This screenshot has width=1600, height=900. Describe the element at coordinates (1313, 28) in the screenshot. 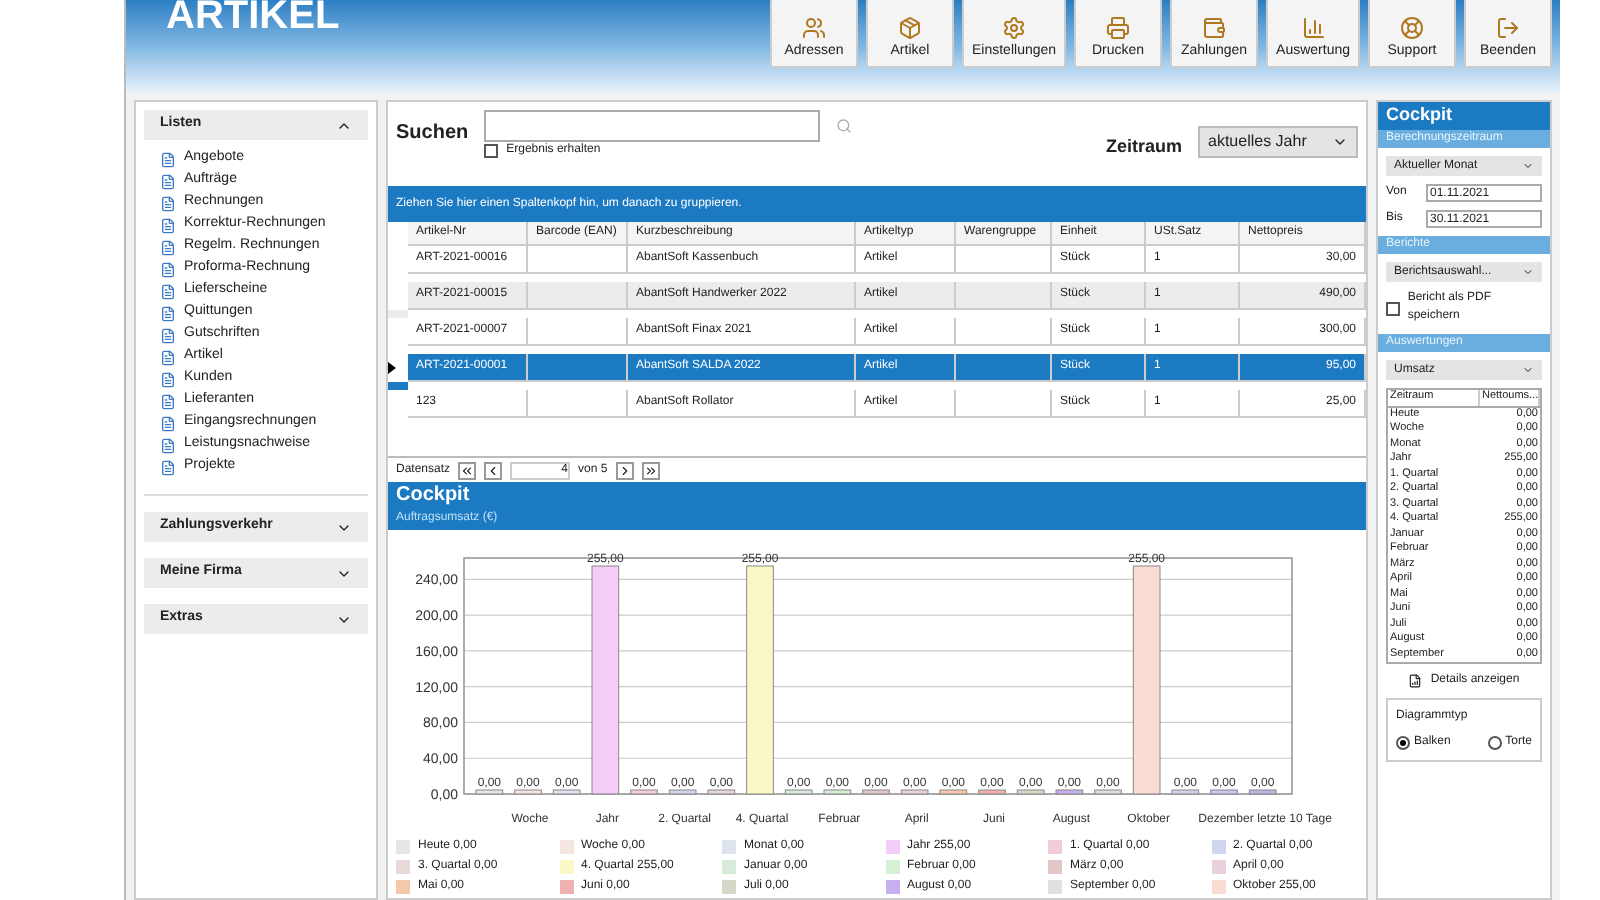

I see `bar-chart-icon` at that location.